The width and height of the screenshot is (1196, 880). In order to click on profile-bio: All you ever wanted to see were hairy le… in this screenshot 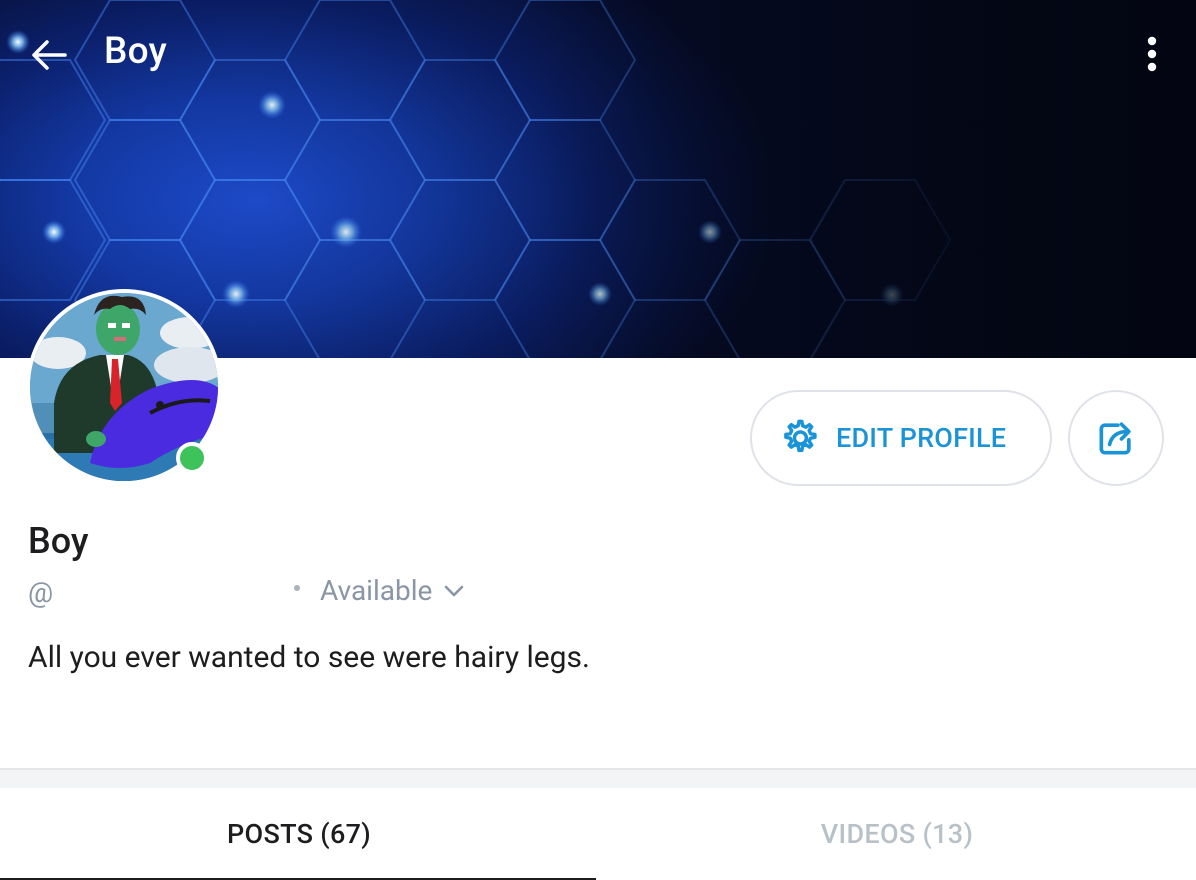, I will do `click(309, 657)`.